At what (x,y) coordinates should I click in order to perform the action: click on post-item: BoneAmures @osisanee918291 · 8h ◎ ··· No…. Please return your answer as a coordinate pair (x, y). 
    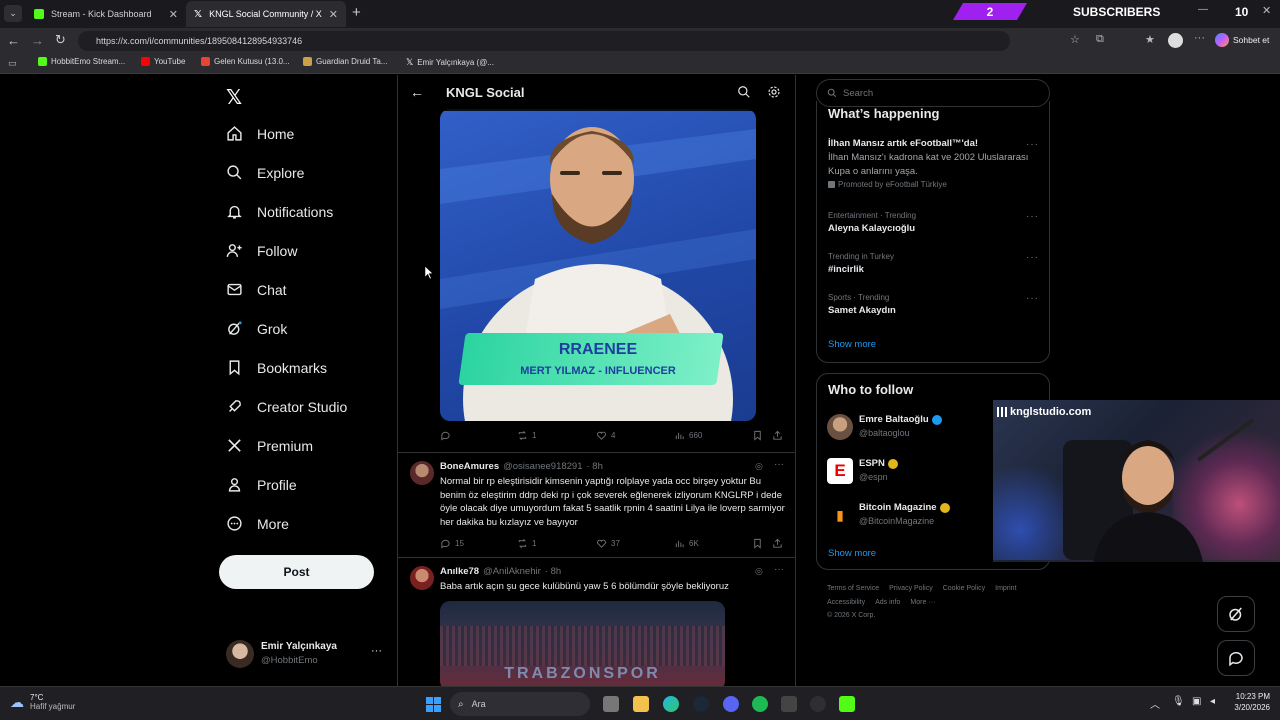
    Looking at the image, I should click on (596, 504).